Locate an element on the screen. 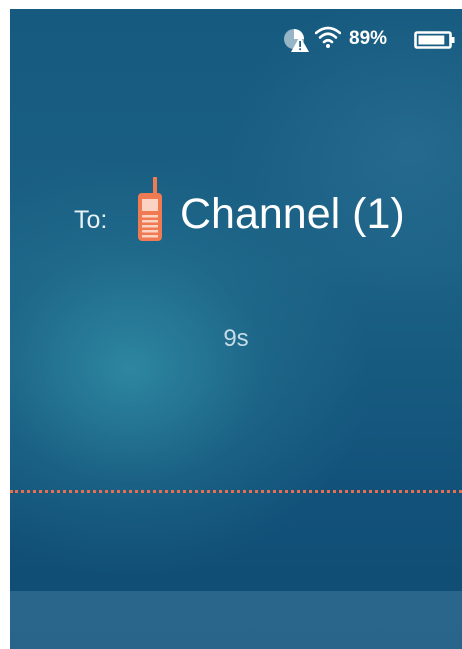 This screenshot has height=649, width=462. wifi-icon is located at coordinates (328, 37).